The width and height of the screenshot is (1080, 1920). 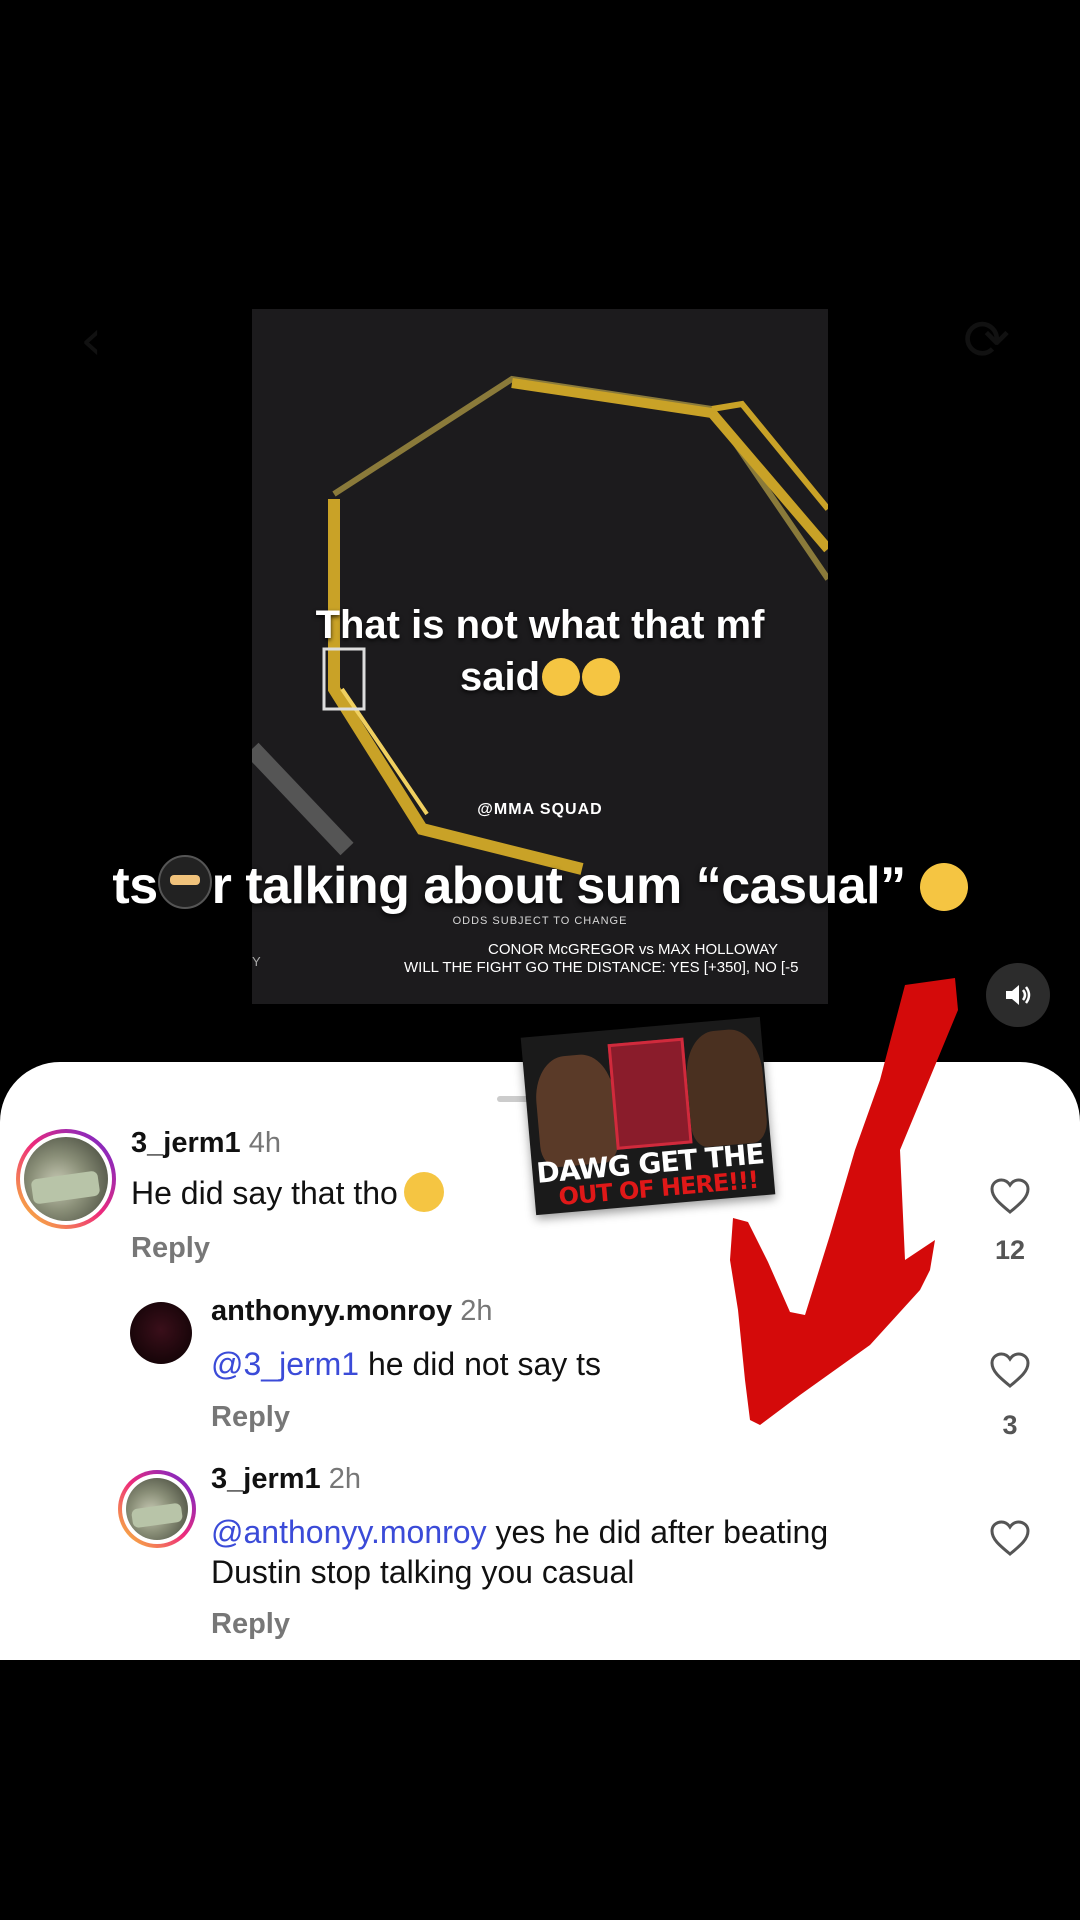 What do you see at coordinates (844, 1201) in the screenshot?
I see `red-arrow-icon` at bounding box center [844, 1201].